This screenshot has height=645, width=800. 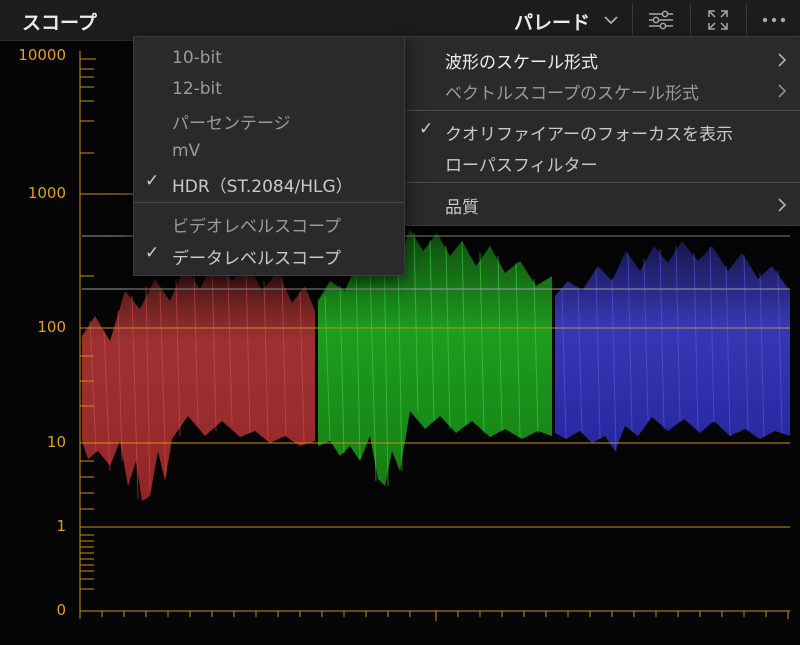 What do you see at coordinates (262, 184) in the screenshot?
I see `menu-item-hdr: HDR（ST.2084/HLG）` at bounding box center [262, 184].